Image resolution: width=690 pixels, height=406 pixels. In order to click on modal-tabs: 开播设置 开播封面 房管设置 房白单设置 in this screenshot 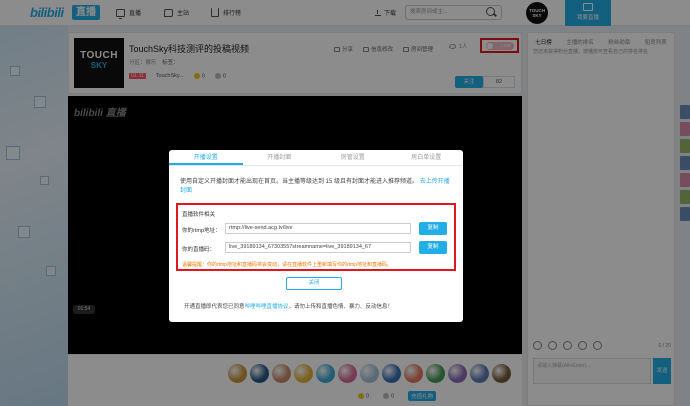, I will do `click(316, 158)`.